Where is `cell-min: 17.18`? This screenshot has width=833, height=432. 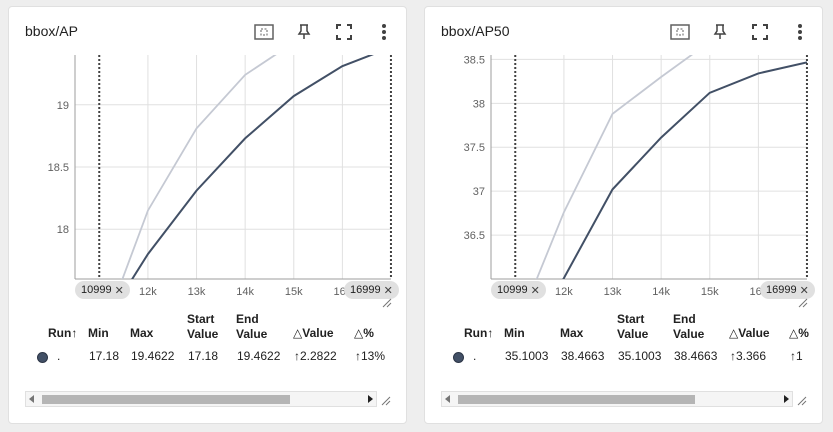
cell-min: 17.18 is located at coordinates (104, 356).